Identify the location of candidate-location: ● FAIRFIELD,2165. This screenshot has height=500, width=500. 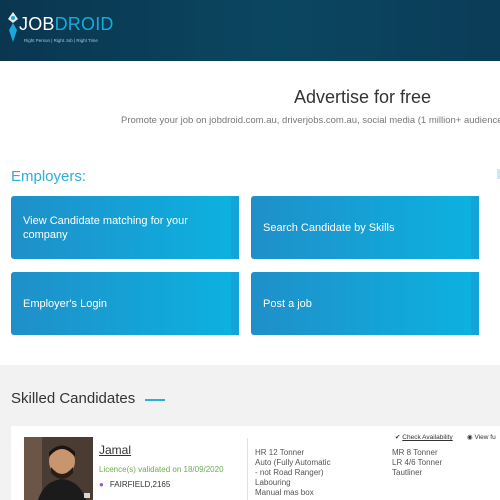
(134, 484).